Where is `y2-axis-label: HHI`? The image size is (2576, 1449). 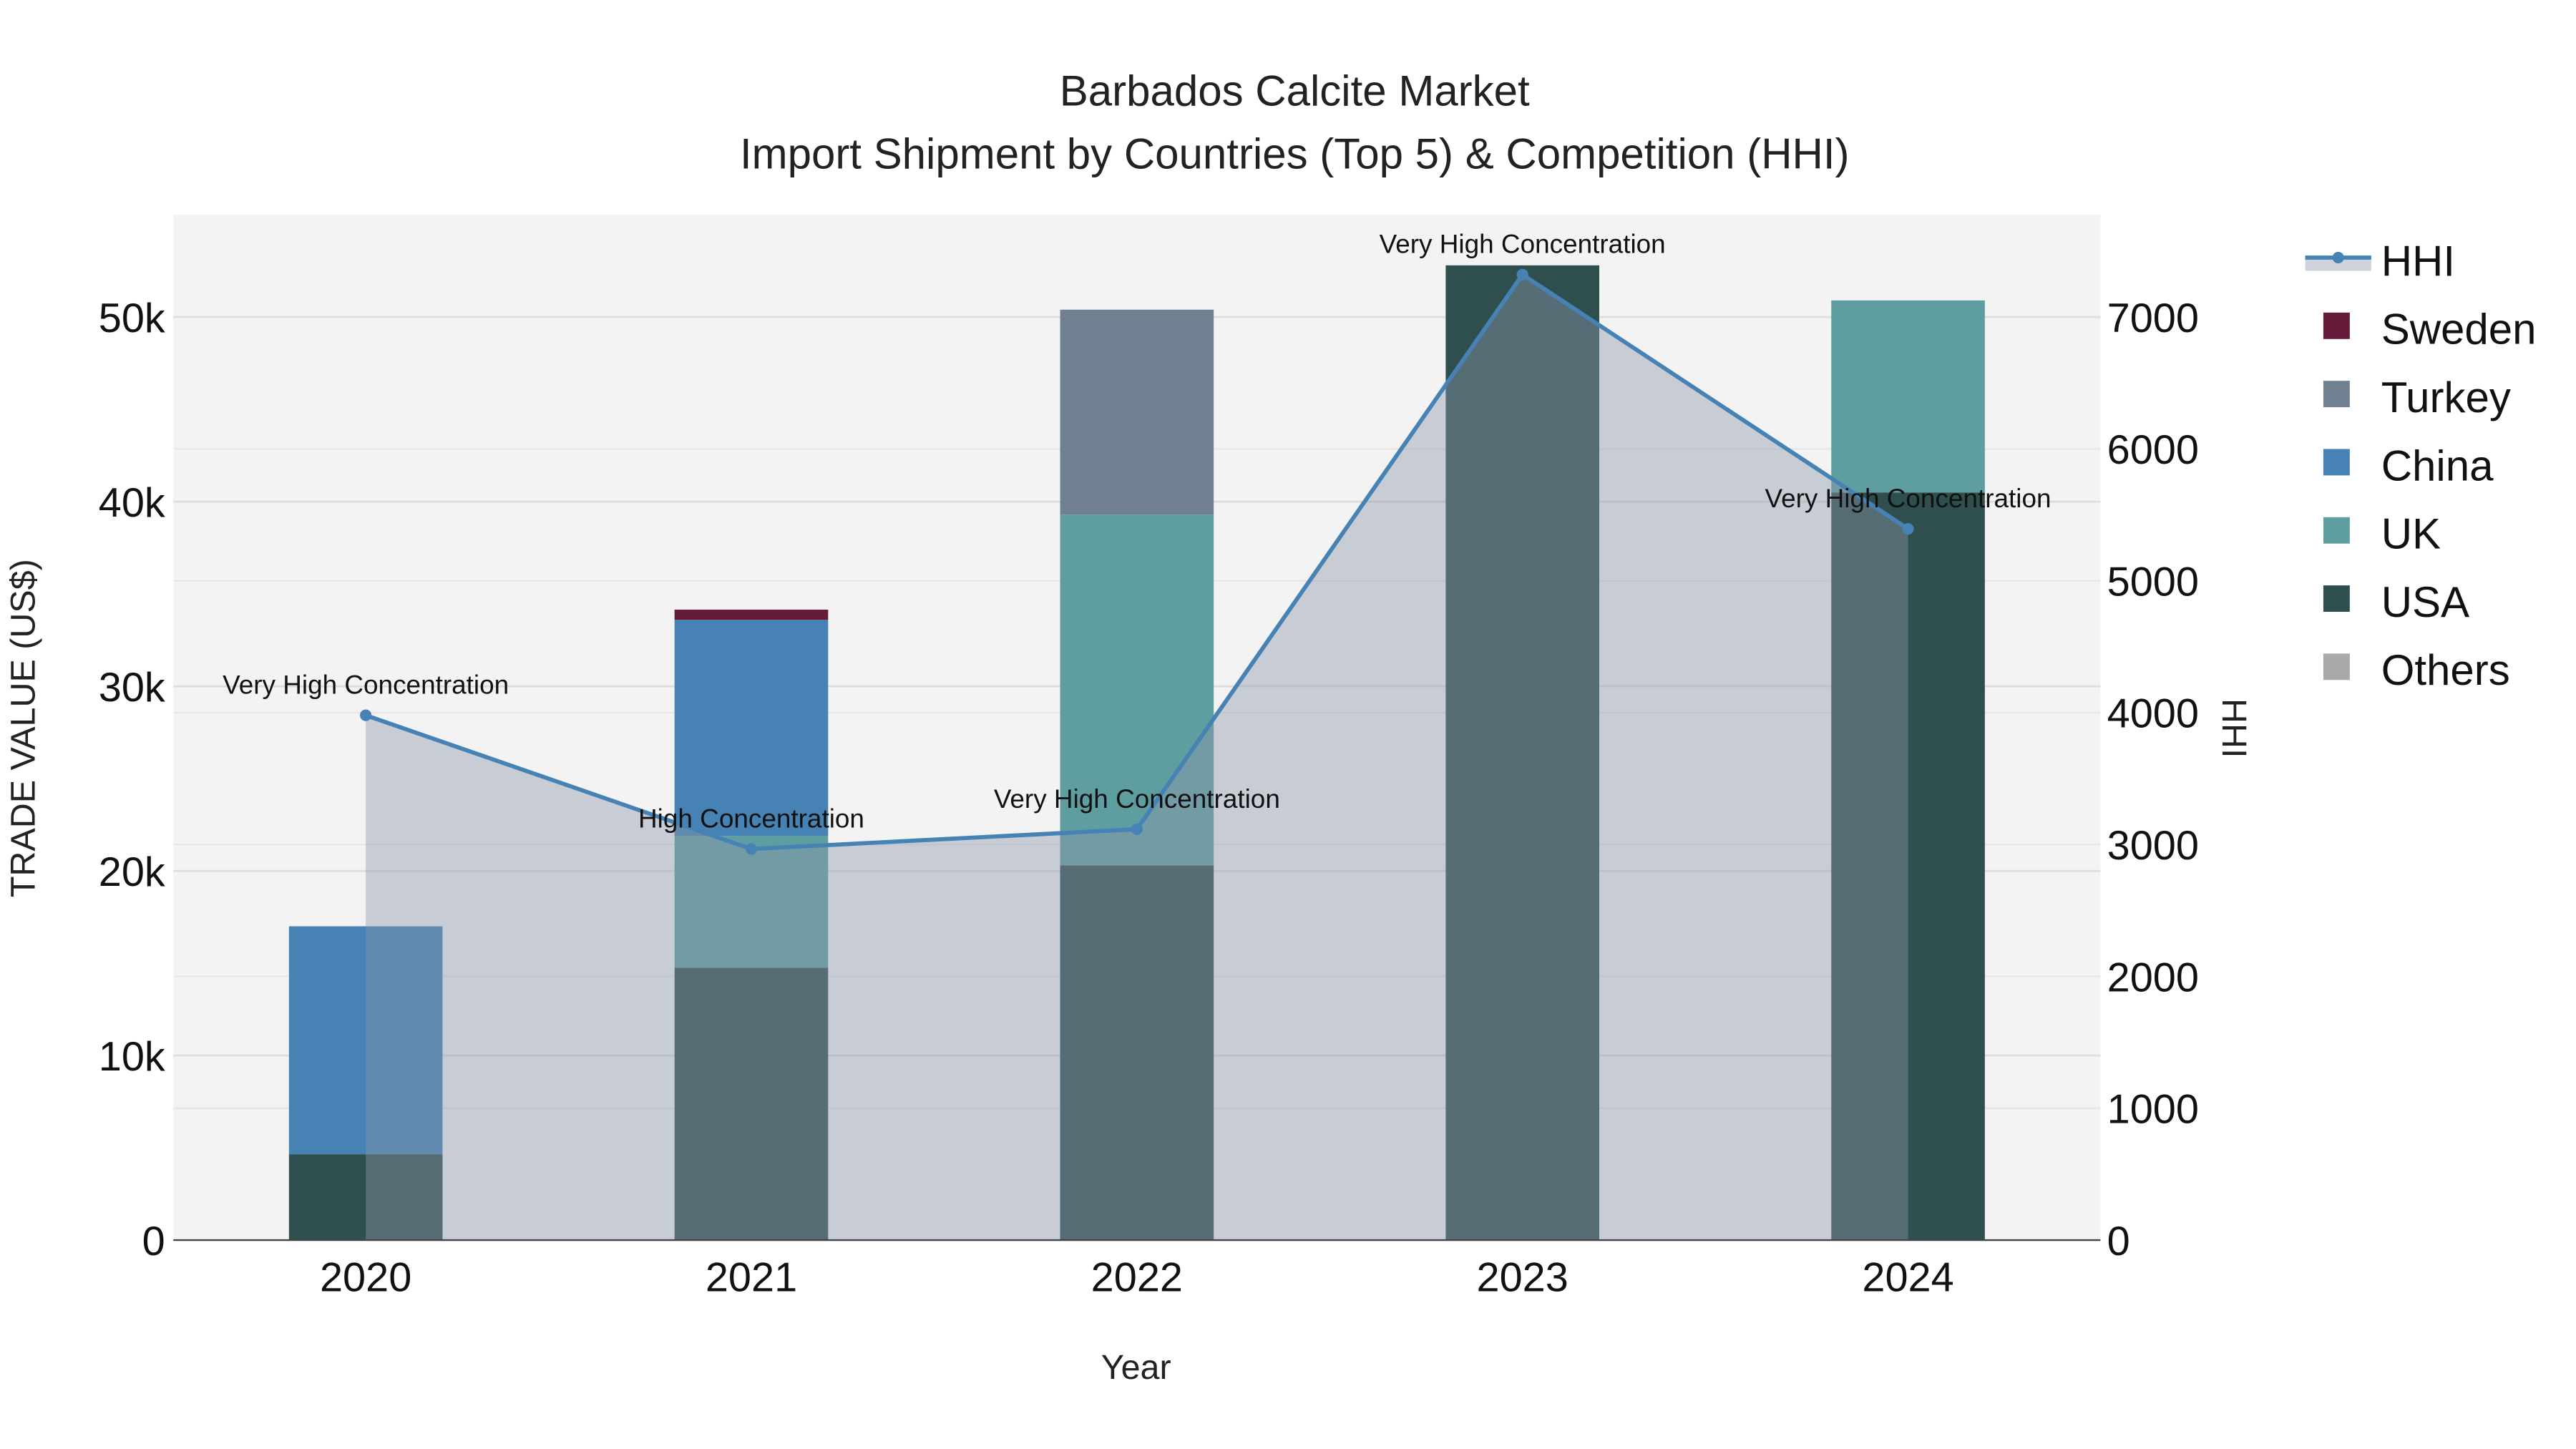 y2-axis-label: HHI is located at coordinates (2234, 728).